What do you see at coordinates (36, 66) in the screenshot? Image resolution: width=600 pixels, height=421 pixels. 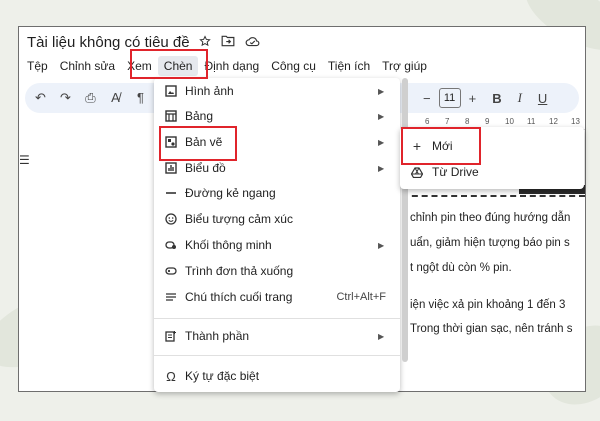 I see `menu-file: Tệp` at bounding box center [36, 66].